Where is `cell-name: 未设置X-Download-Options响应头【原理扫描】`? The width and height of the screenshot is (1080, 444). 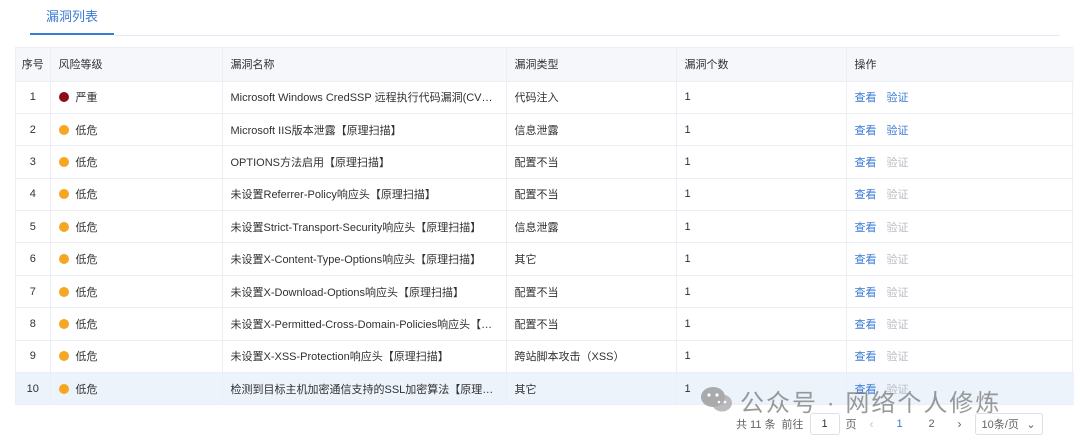 cell-name: 未设置X-Download-Options响应头【原理扫描】 is located at coordinates (364, 292).